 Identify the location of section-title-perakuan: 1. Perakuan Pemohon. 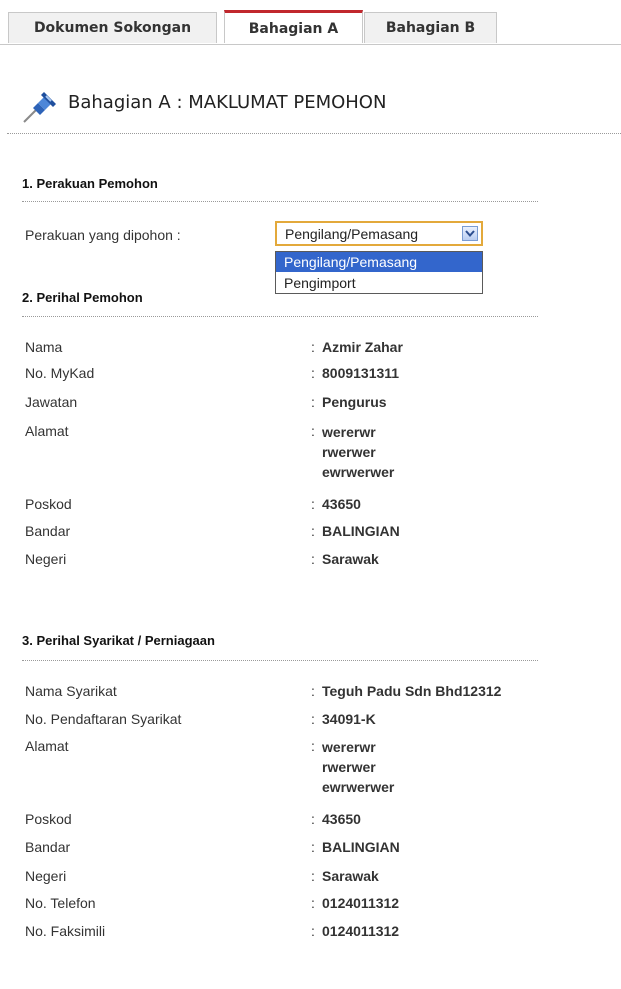
(90, 183).